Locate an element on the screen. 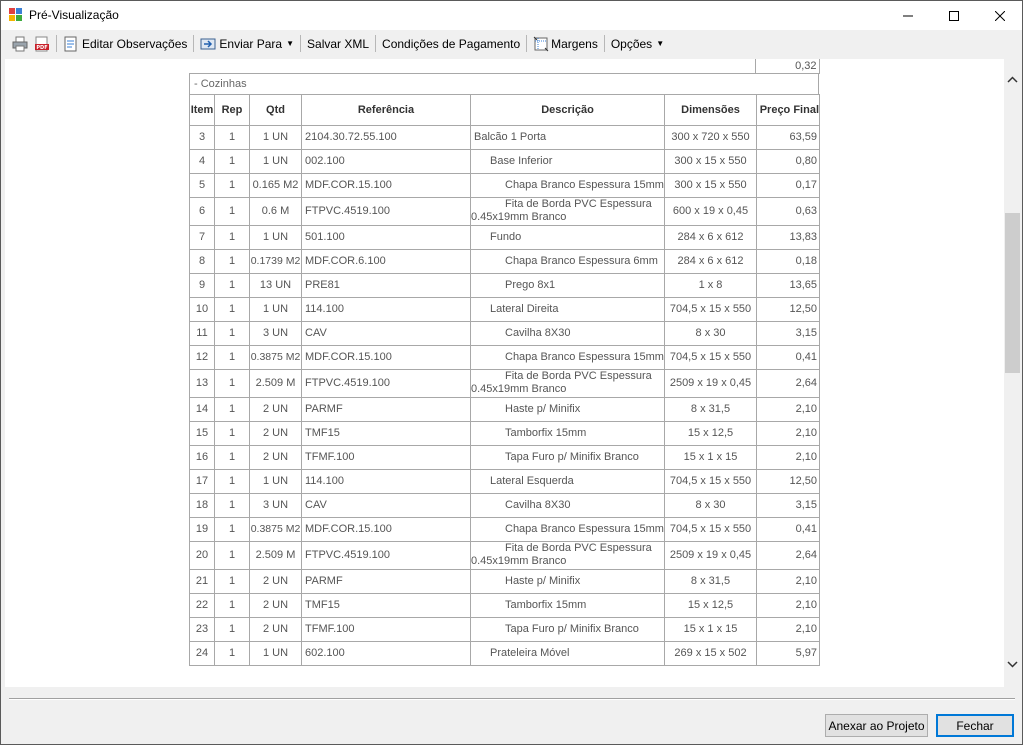 This screenshot has width=1023, height=745. fechar-button: Fechar is located at coordinates (975, 725).